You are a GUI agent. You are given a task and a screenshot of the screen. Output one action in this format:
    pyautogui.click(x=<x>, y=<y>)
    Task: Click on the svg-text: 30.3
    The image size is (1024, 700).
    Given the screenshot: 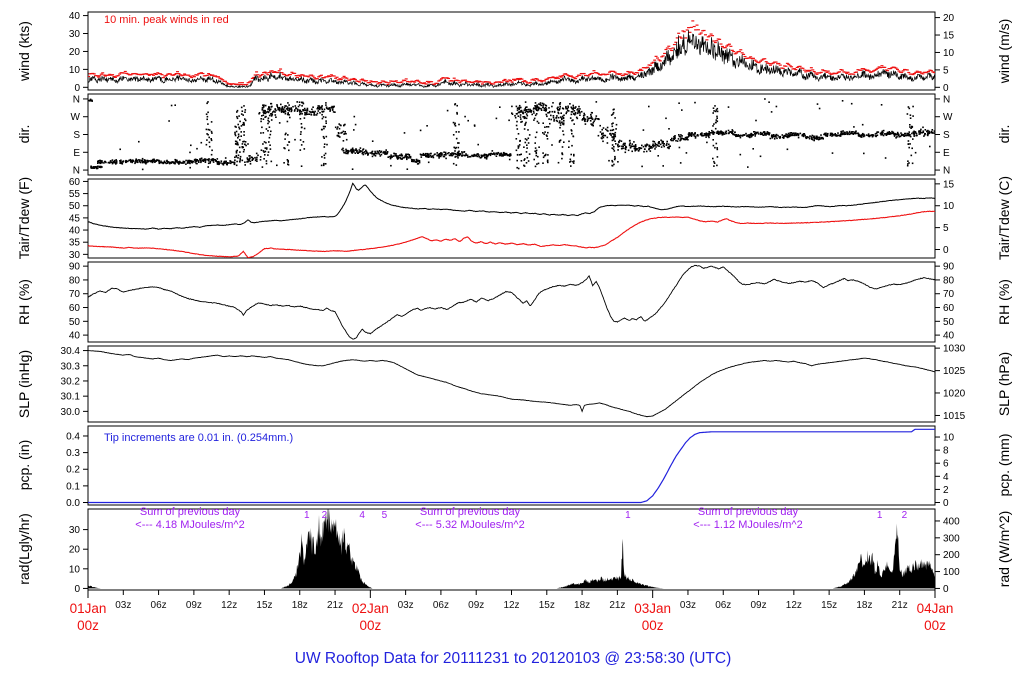 What is the action you would take?
    pyautogui.click(x=71, y=366)
    